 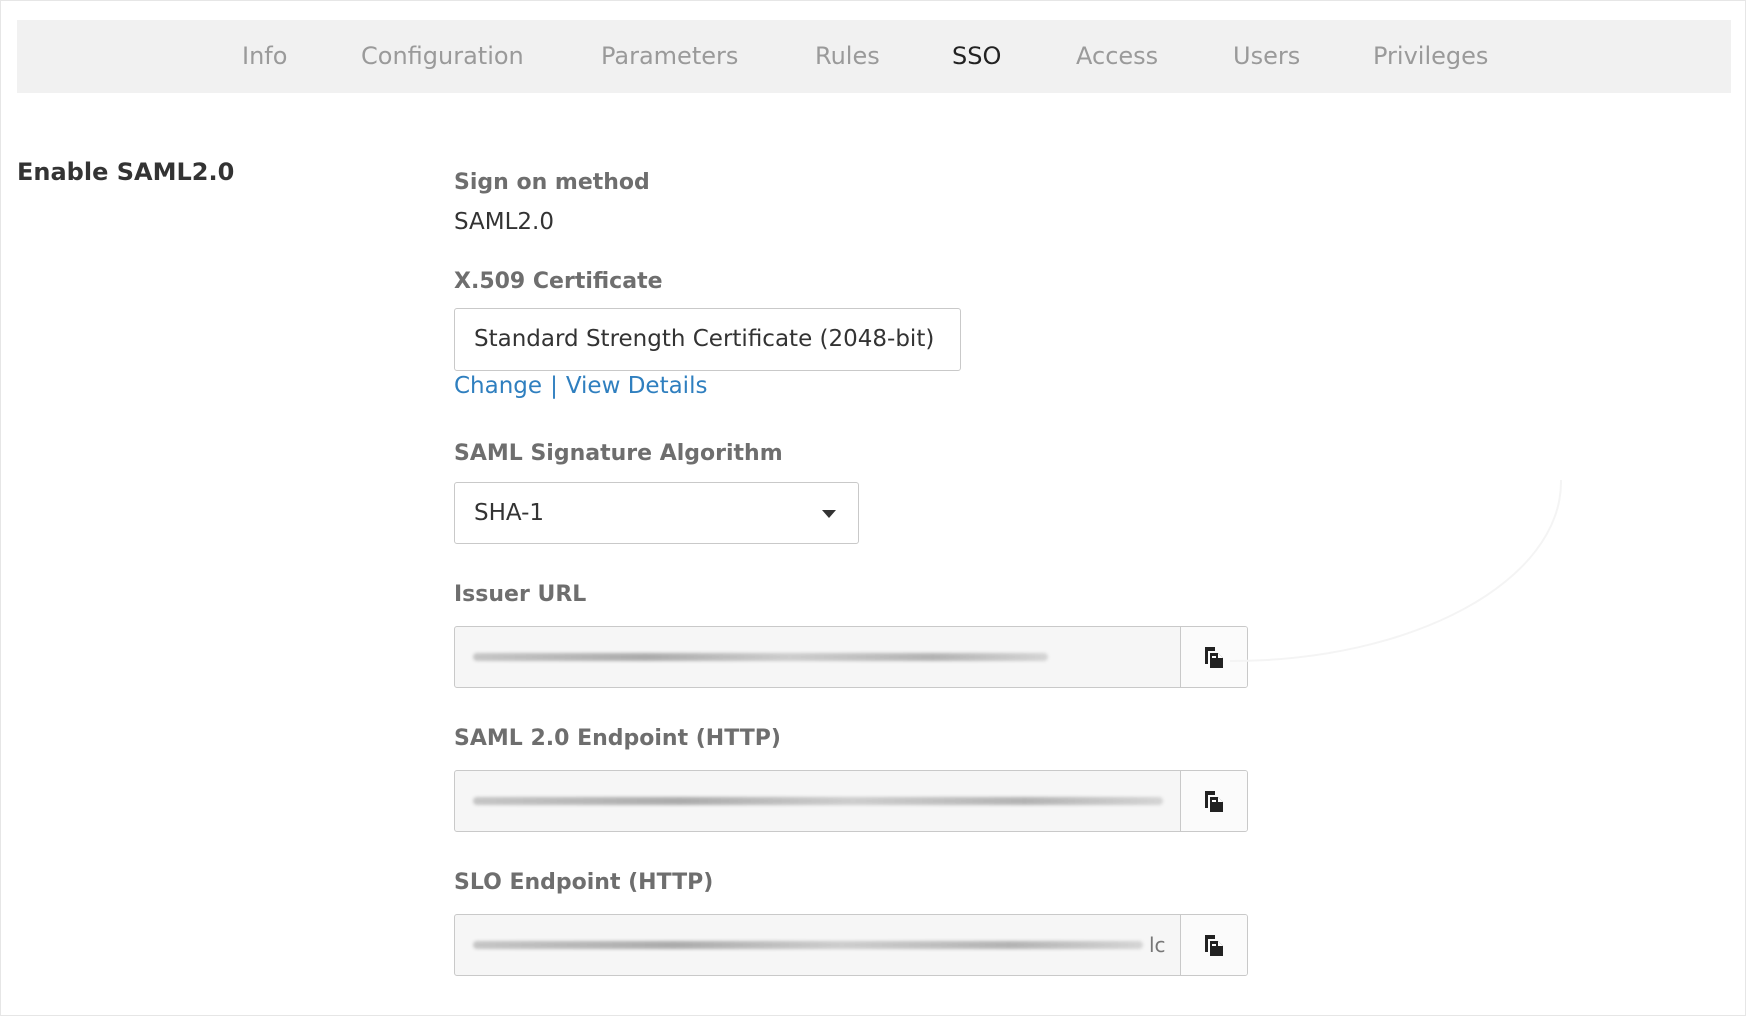 I want to click on tab-rules: Rules, so click(x=847, y=56).